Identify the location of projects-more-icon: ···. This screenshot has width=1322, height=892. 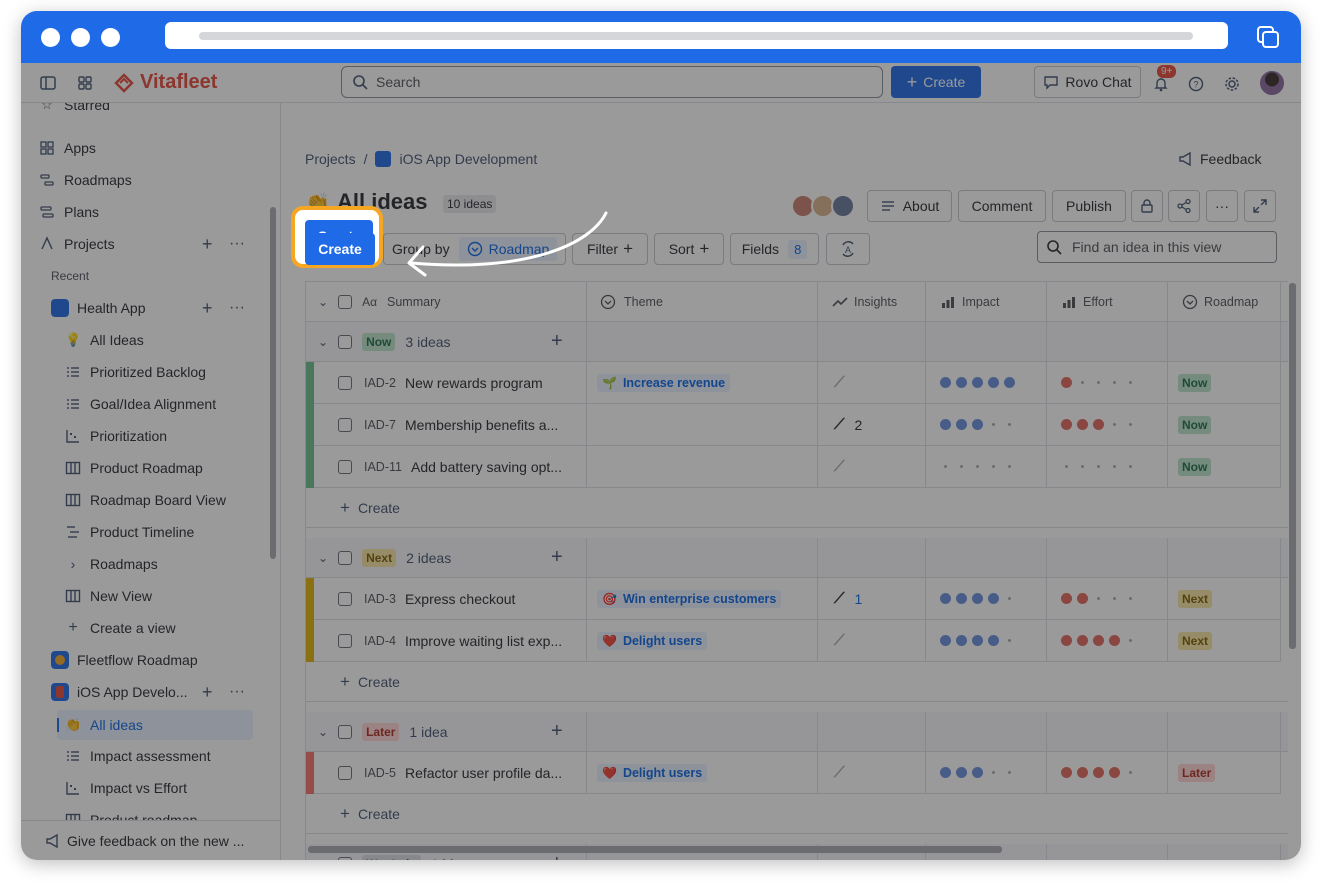
(237, 244).